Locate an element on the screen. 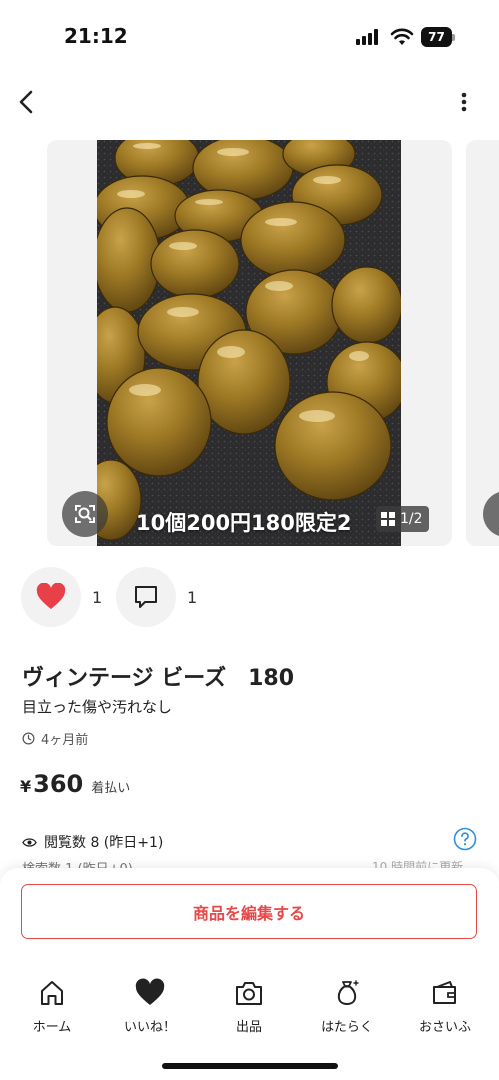 Image resolution: width=499 pixels, height=1080 pixels. tab-wallet-label: おさいふ is located at coordinates (444, 1027).